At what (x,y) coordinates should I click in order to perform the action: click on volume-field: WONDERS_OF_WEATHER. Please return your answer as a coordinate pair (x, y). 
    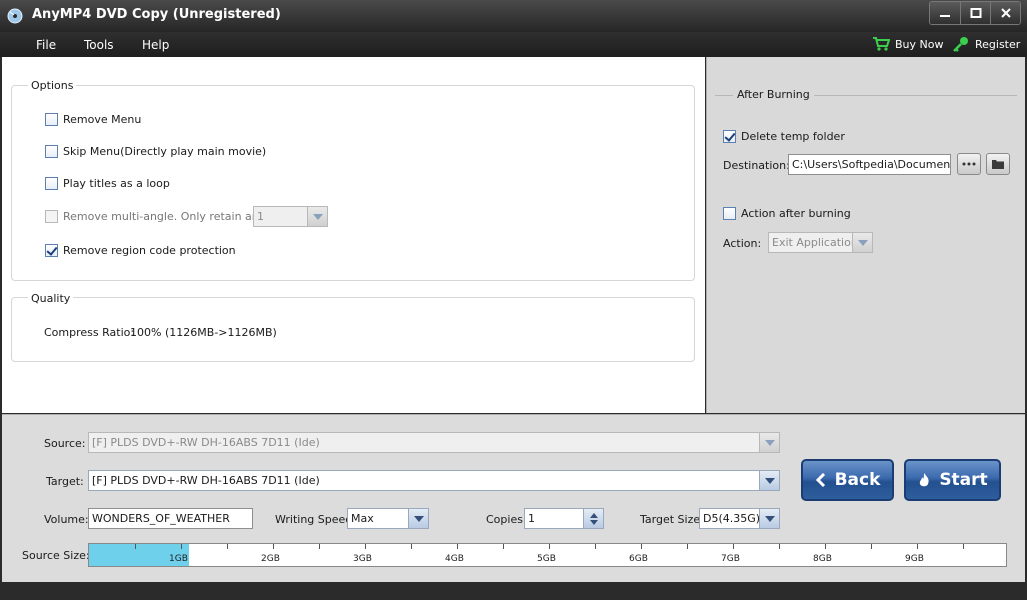
    Looking at the image, I should click on (170, 518).